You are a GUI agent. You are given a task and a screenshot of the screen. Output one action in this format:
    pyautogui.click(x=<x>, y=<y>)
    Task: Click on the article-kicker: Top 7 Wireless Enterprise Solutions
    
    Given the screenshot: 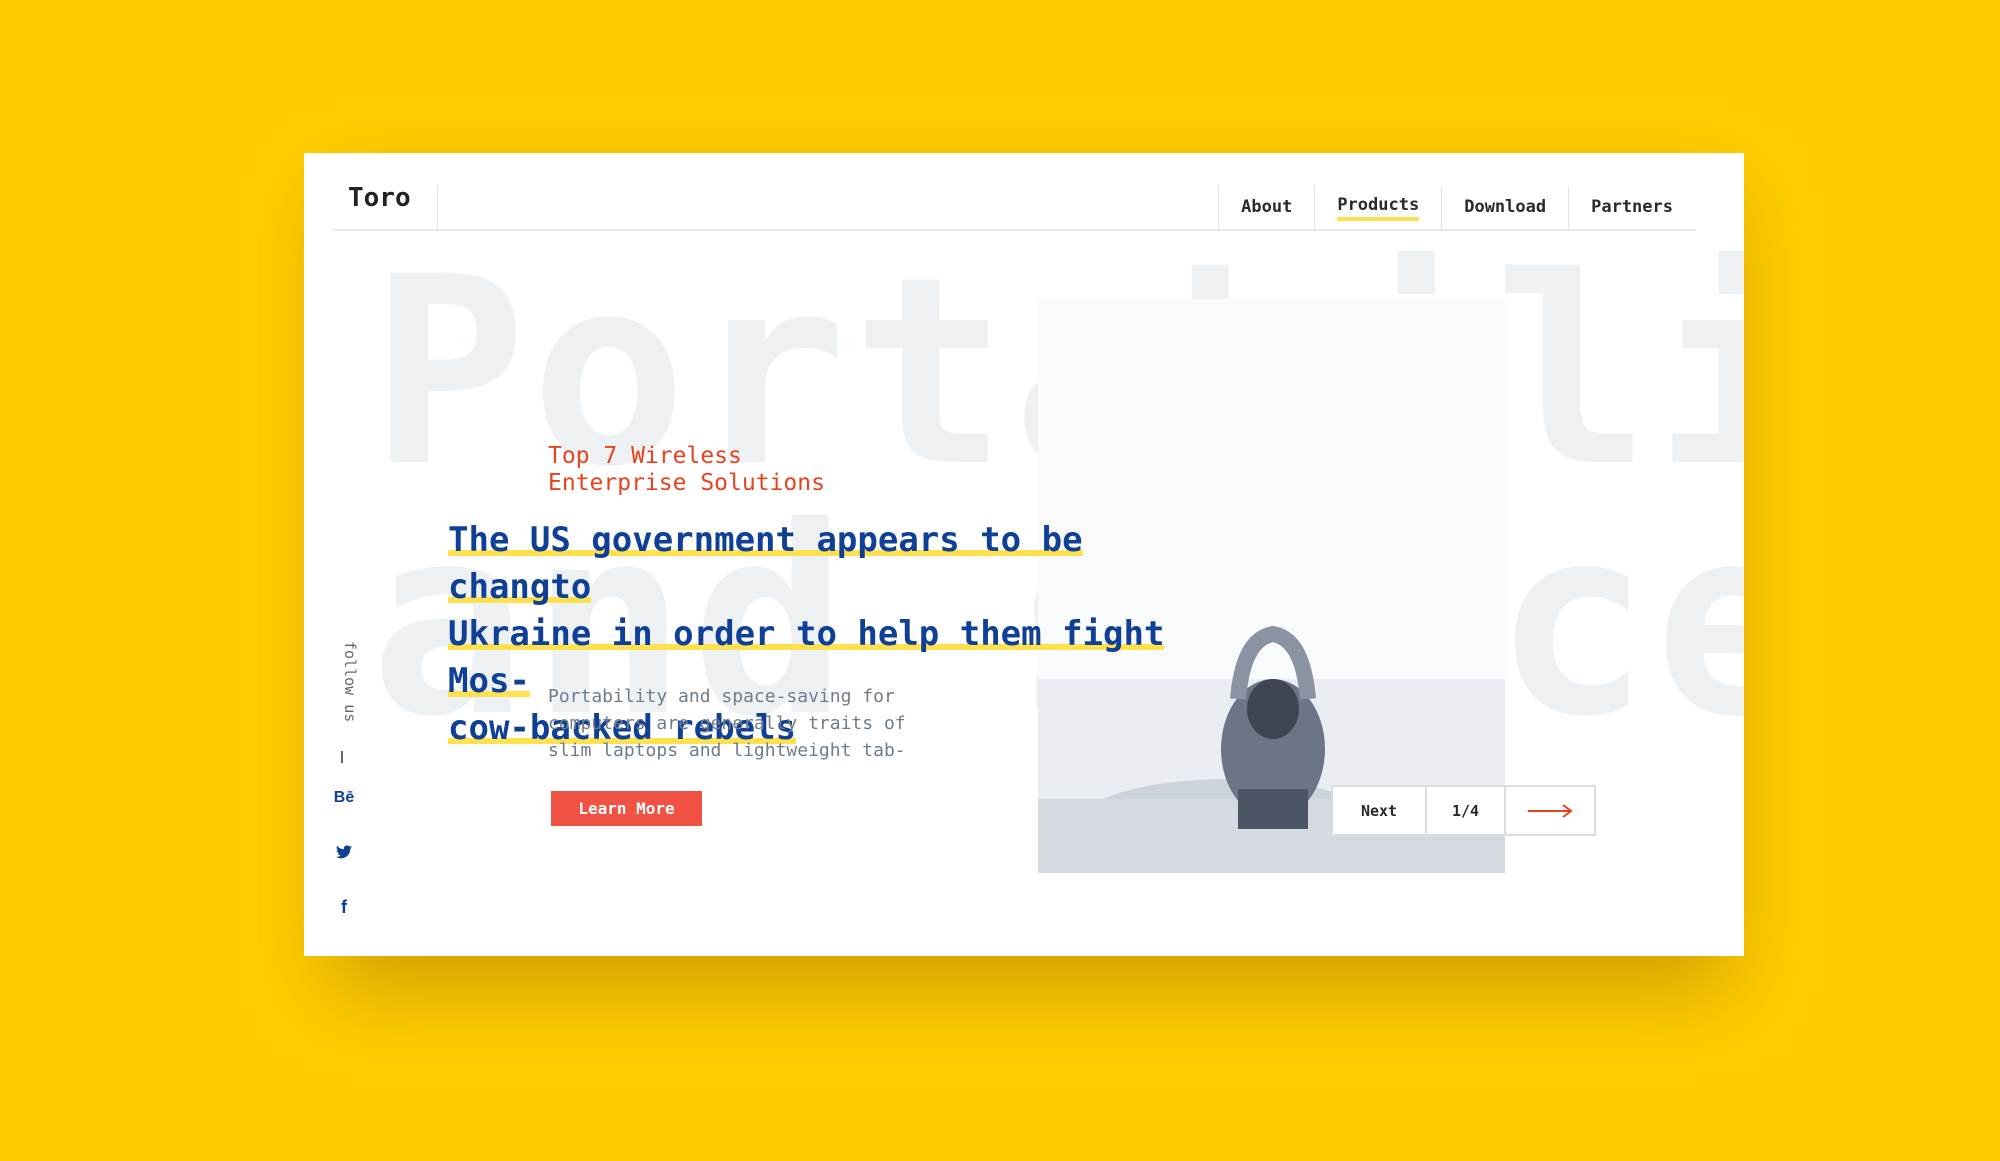 What is the action you would take?
    pyautogui.click(x=708, y=470)
    